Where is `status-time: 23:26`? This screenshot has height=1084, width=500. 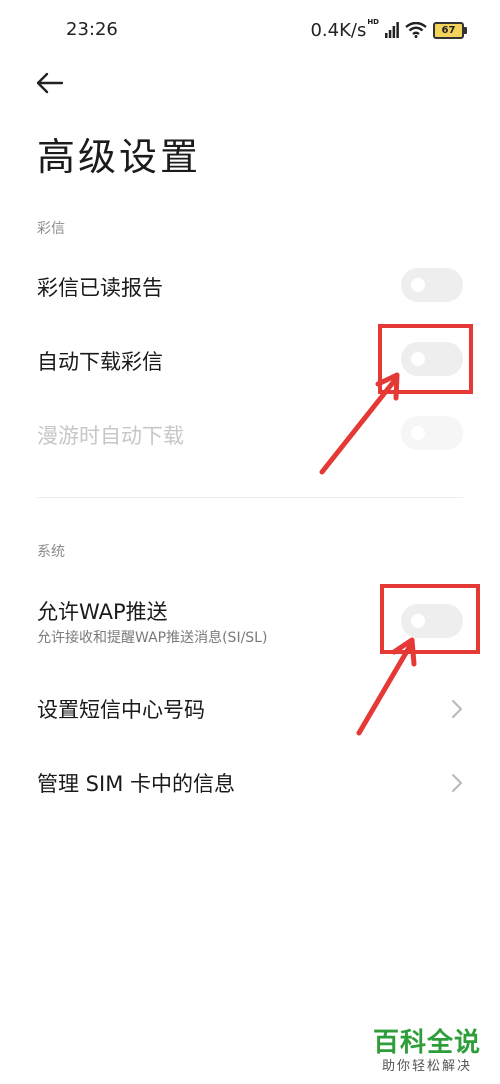 status-time: 23:26 is located at coordinates (92, 29).